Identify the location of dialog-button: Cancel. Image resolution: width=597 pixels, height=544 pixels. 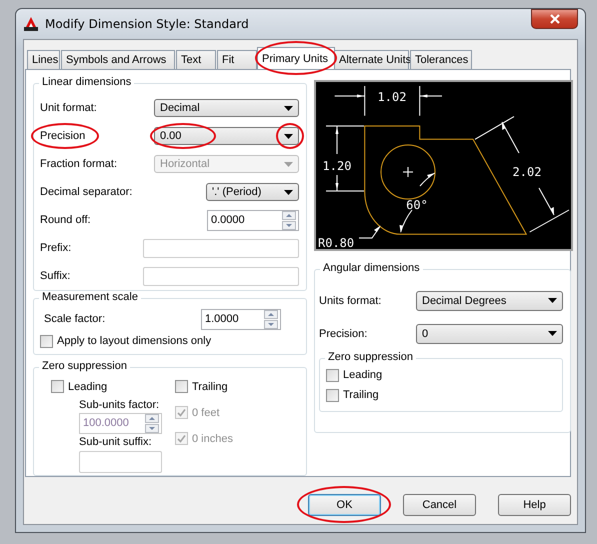
(439, 505).